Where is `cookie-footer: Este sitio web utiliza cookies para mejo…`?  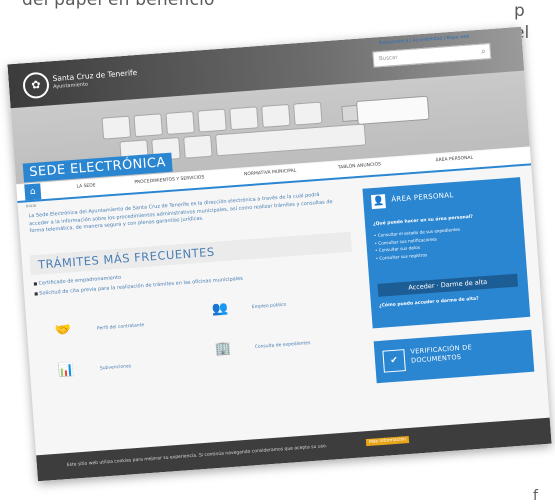 cookie-footer: Este sitio web utiliza cookies para mejo… is located at coordinates (294, 449).